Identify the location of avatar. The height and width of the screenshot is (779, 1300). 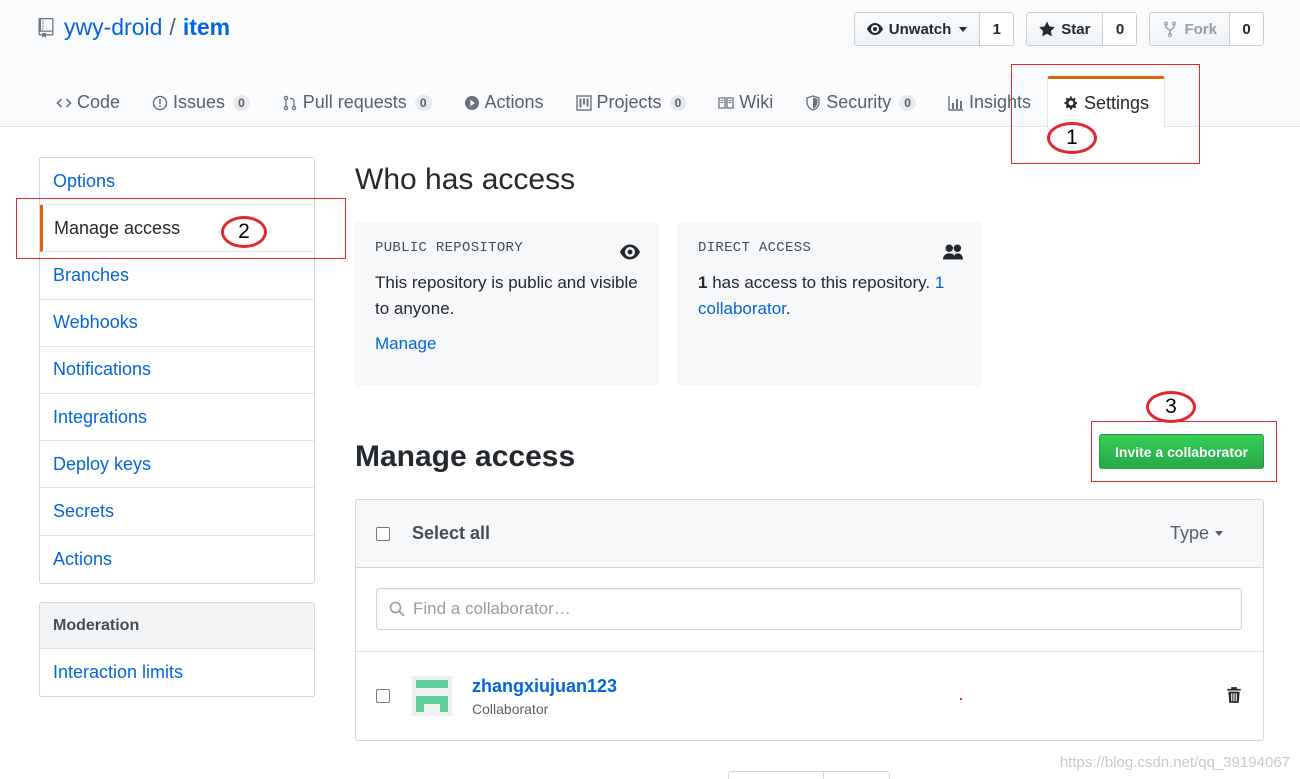
(432, 696).